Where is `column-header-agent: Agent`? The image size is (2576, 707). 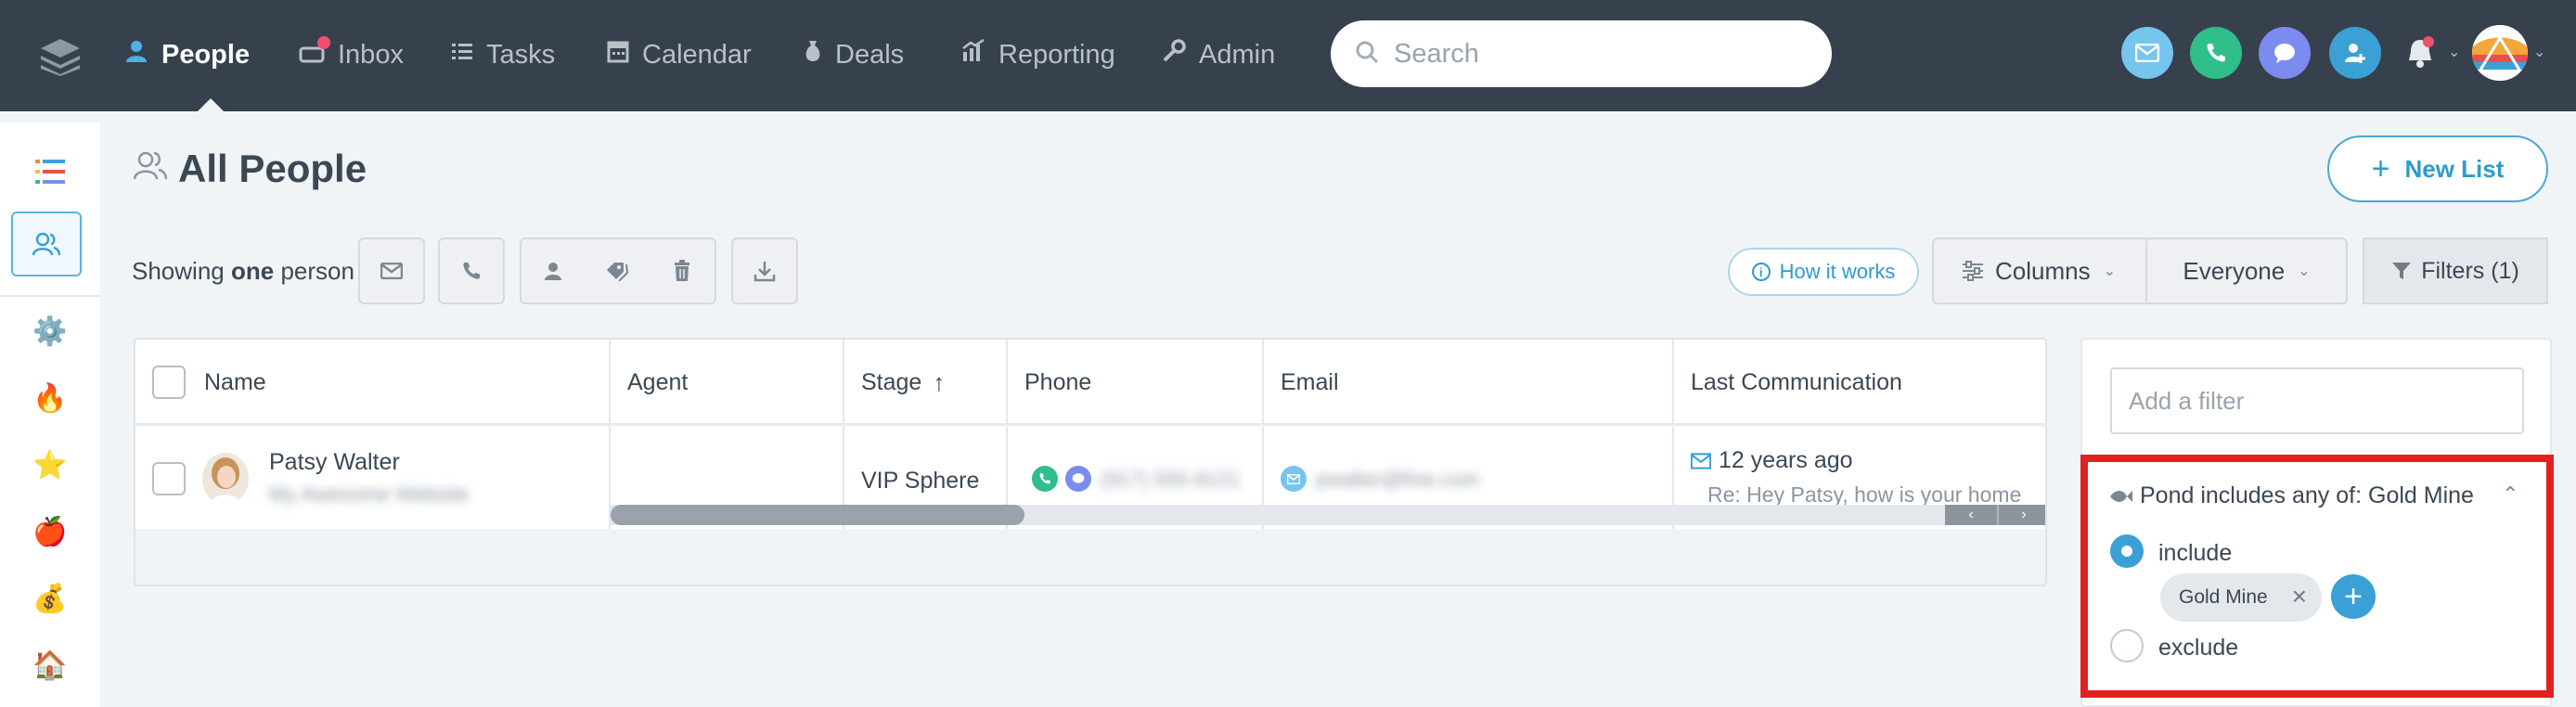
column-header-agent: Agent is located at coordinates (727, 382).